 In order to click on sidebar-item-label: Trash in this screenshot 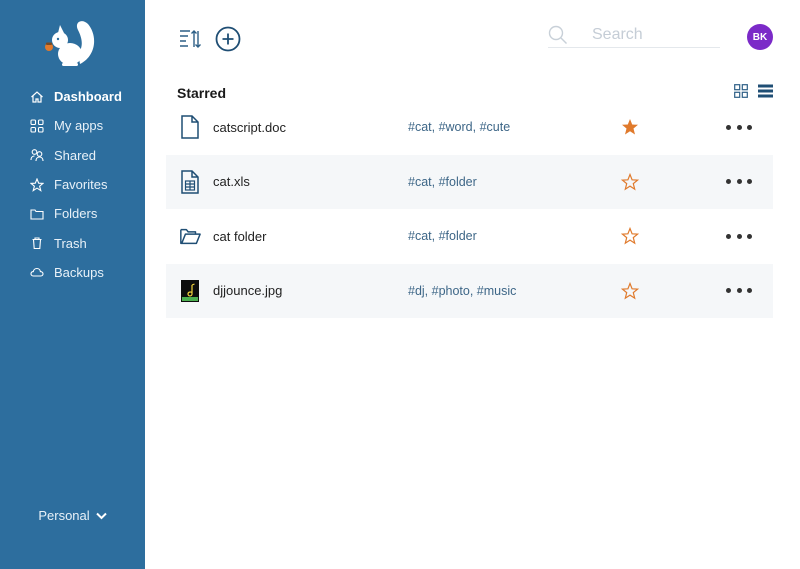, I will do `click(70, 243)`.